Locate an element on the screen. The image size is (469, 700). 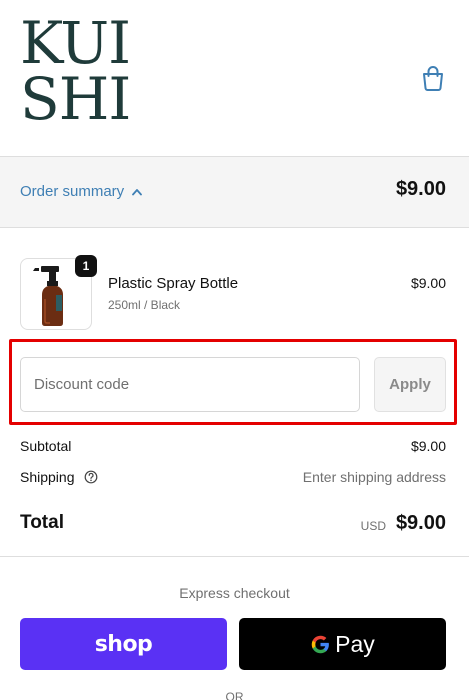
total-value: $9.00 is located at coordinates (420, 523).